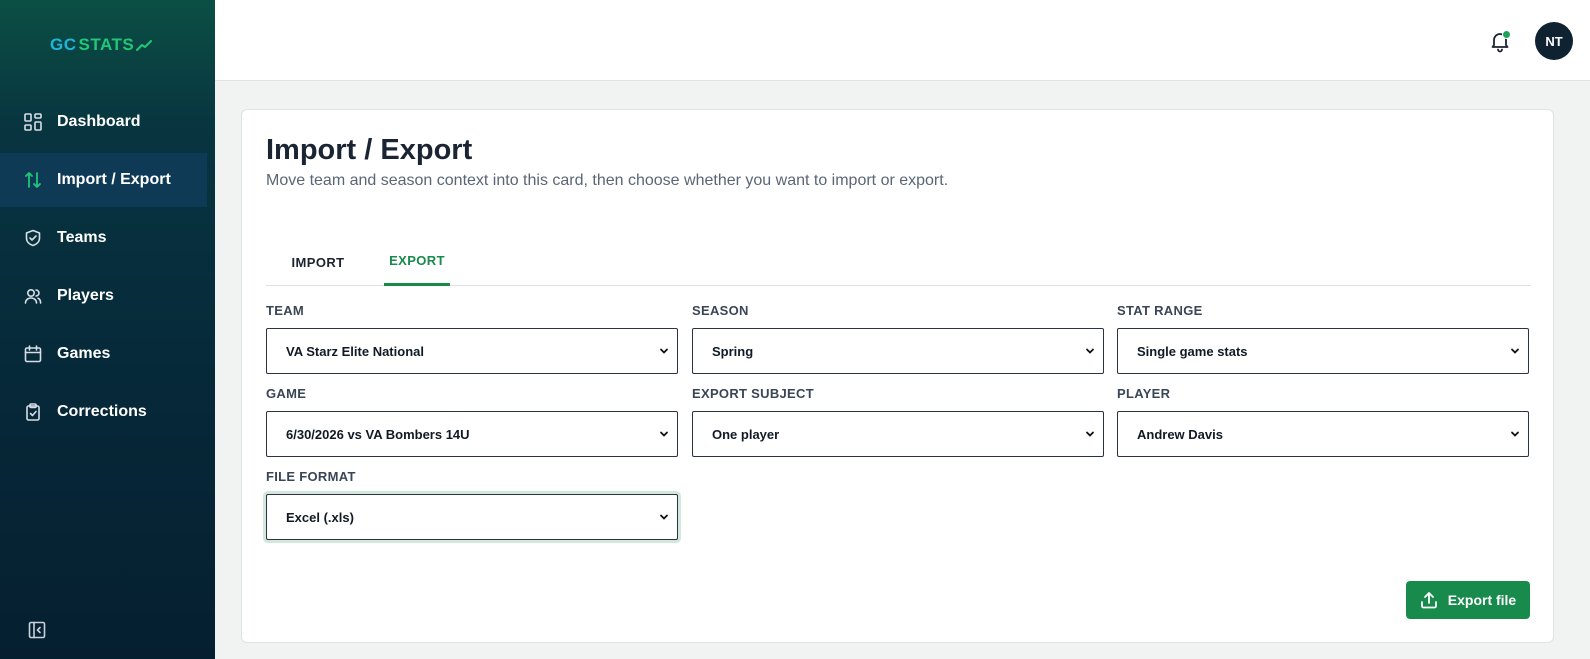 The width and height of the screenshot is (1590, 659). I want to click on export-file-button: Export file, so click(1468, 600).